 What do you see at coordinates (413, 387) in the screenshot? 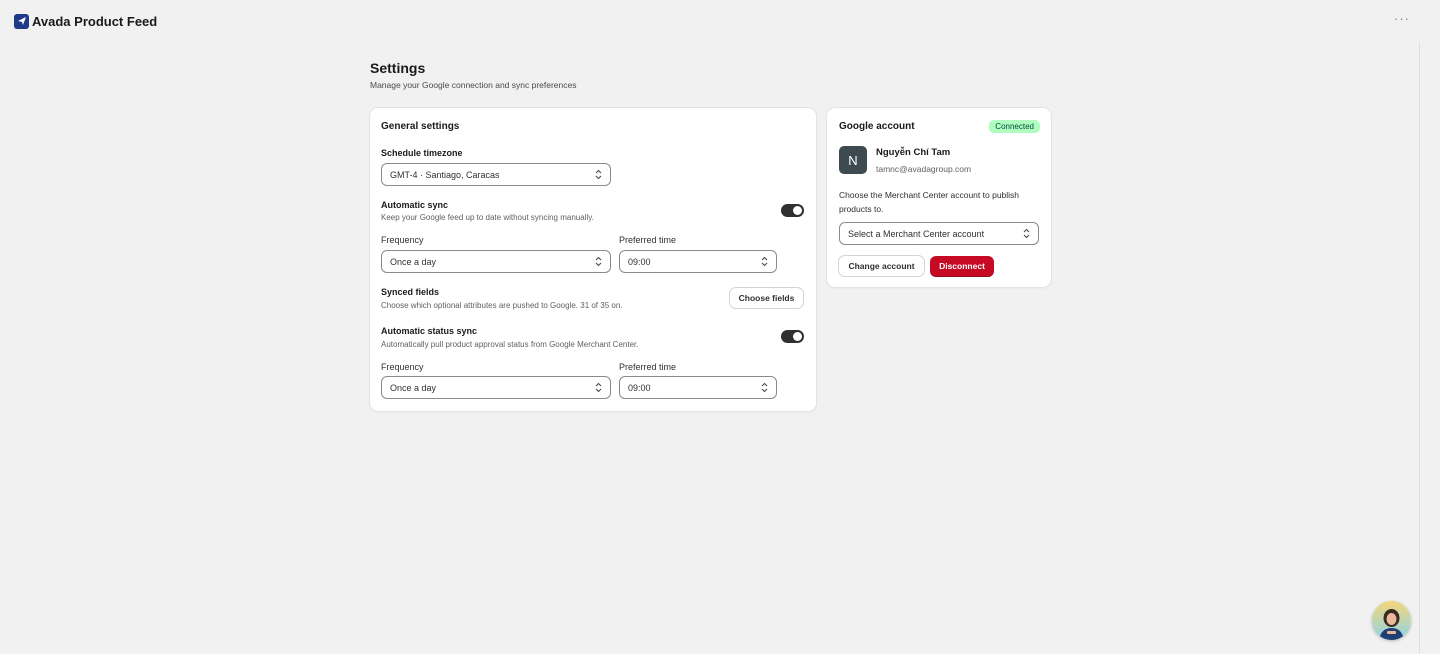
I see `status-frequency-value: Once a day` at bounding box center [413, 387].